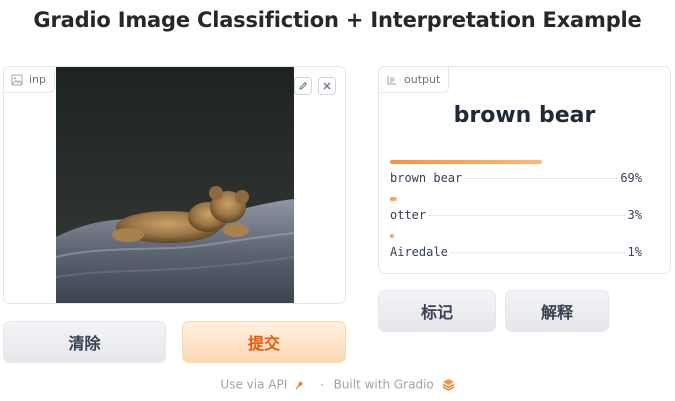  Describe the element at coordinates (524, 115) in the screenshot. I see `top-prediction-label: brown bear` at that location.